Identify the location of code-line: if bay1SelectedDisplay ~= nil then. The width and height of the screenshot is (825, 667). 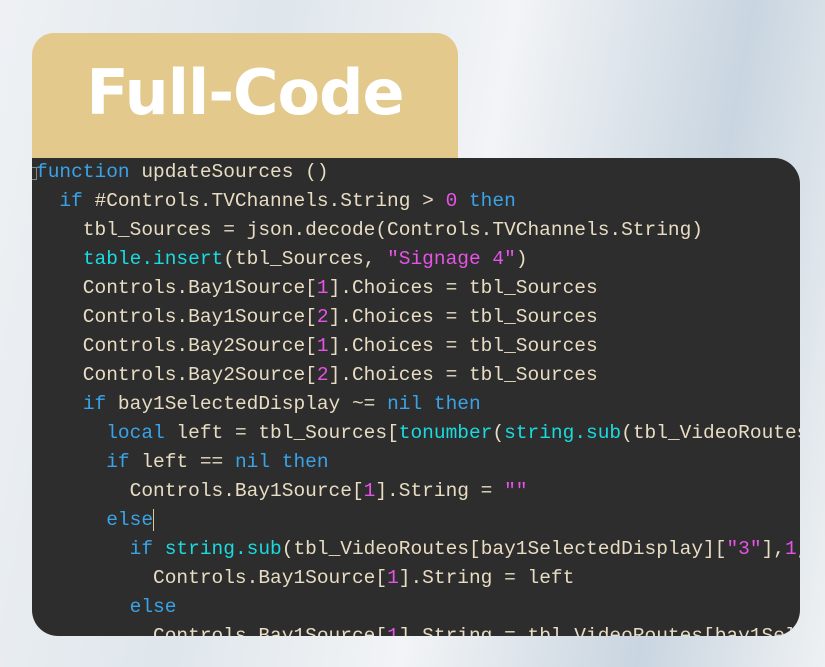
(418, 404).